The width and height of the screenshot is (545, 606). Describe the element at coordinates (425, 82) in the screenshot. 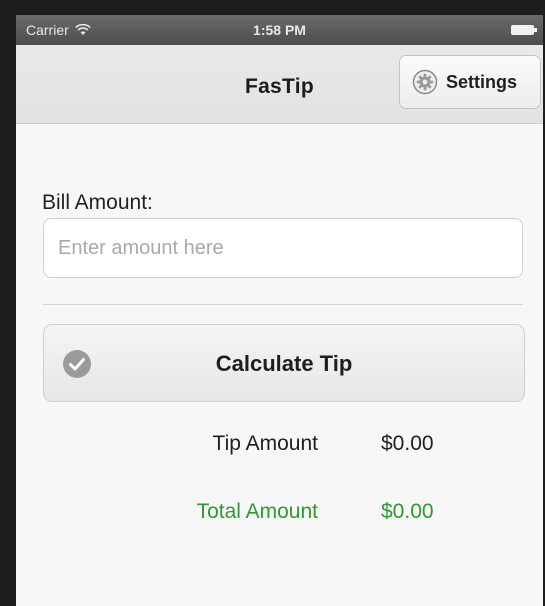

I see `gear-icon` at that location.